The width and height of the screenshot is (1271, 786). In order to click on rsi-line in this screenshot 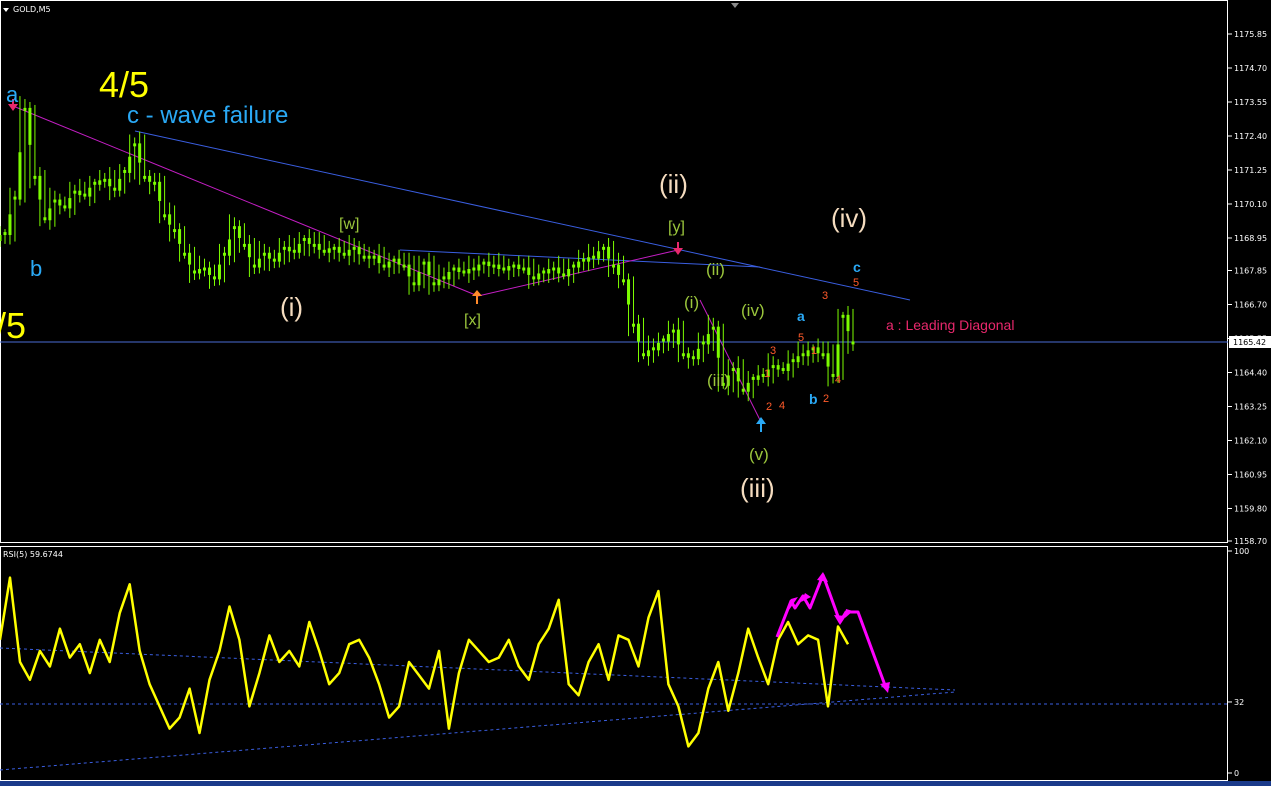, I will do `click(425, 662)`.